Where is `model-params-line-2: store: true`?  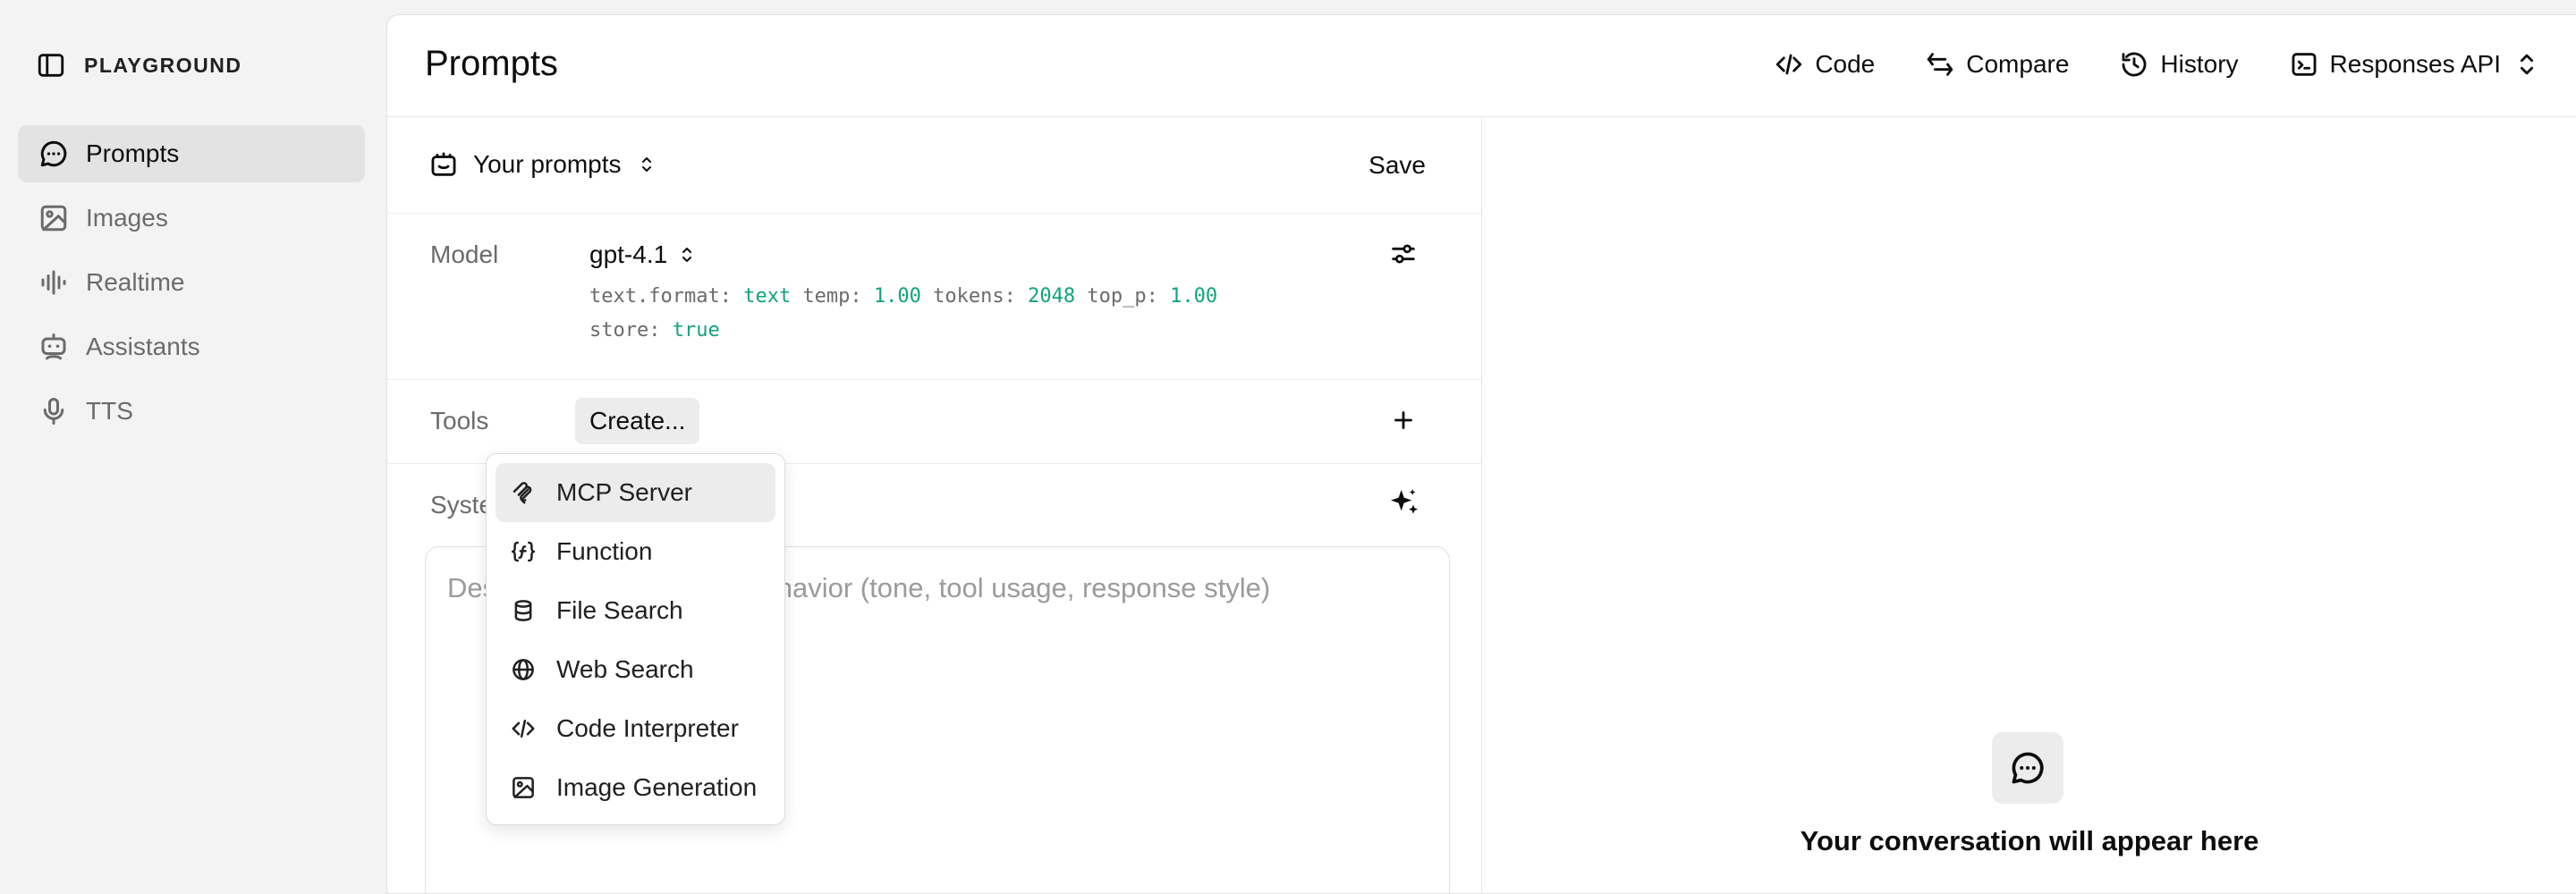 model-params-line-2: store: true is located at coordinates (654, 330).